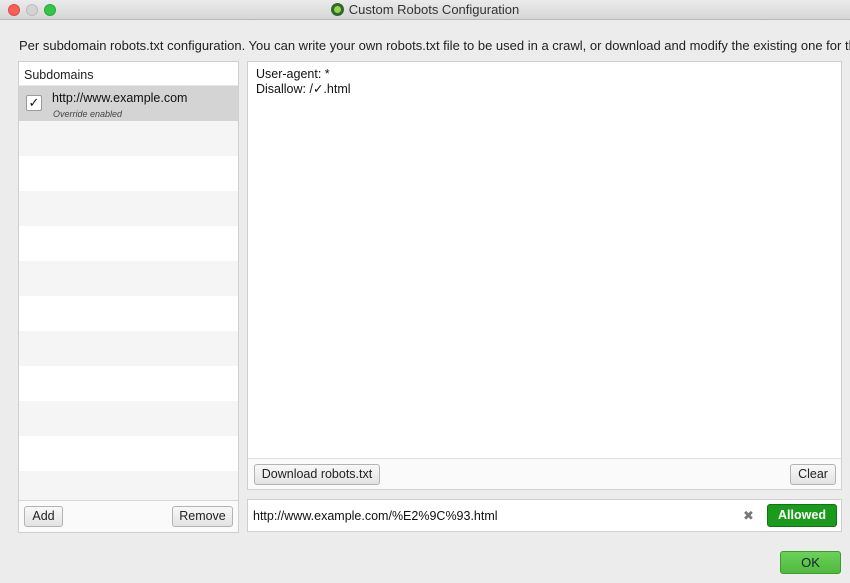 The width and height of the screenshot is (850, 583). Describe the element at coordinates (375, 516) in the screenshot. I see `test-url-input: http://www.example.com/%E2%9C%93.html` at that location.